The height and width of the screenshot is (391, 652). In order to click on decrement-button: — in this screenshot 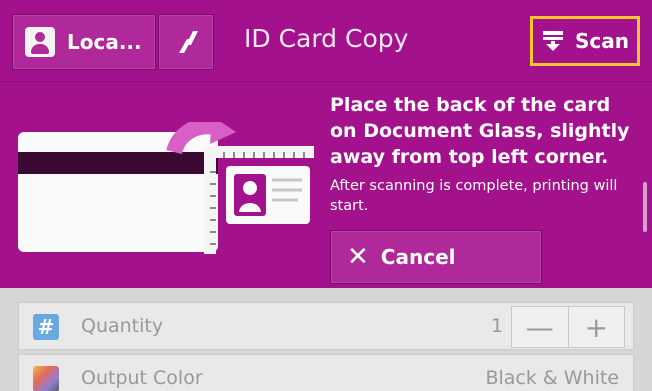, I will do `click(540, 327)`.